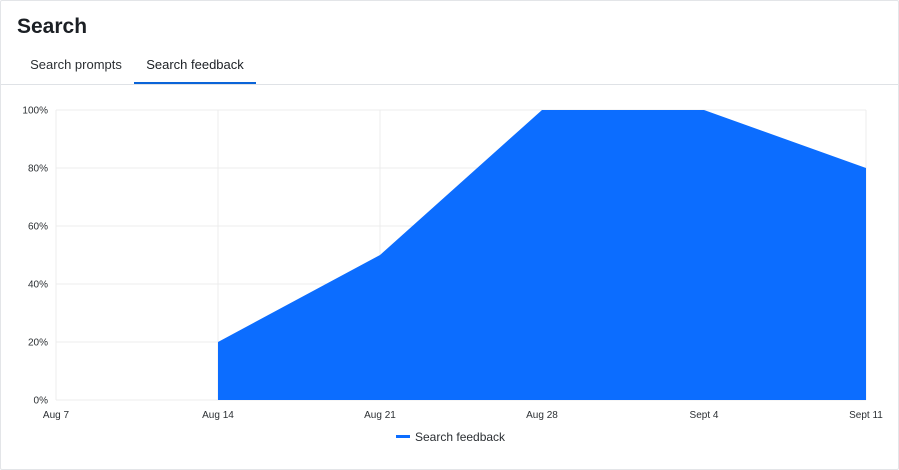  Describe the element at coordinates (866, 415) in the screenshot. I see `x-tick-label: Sept 11` at that location.